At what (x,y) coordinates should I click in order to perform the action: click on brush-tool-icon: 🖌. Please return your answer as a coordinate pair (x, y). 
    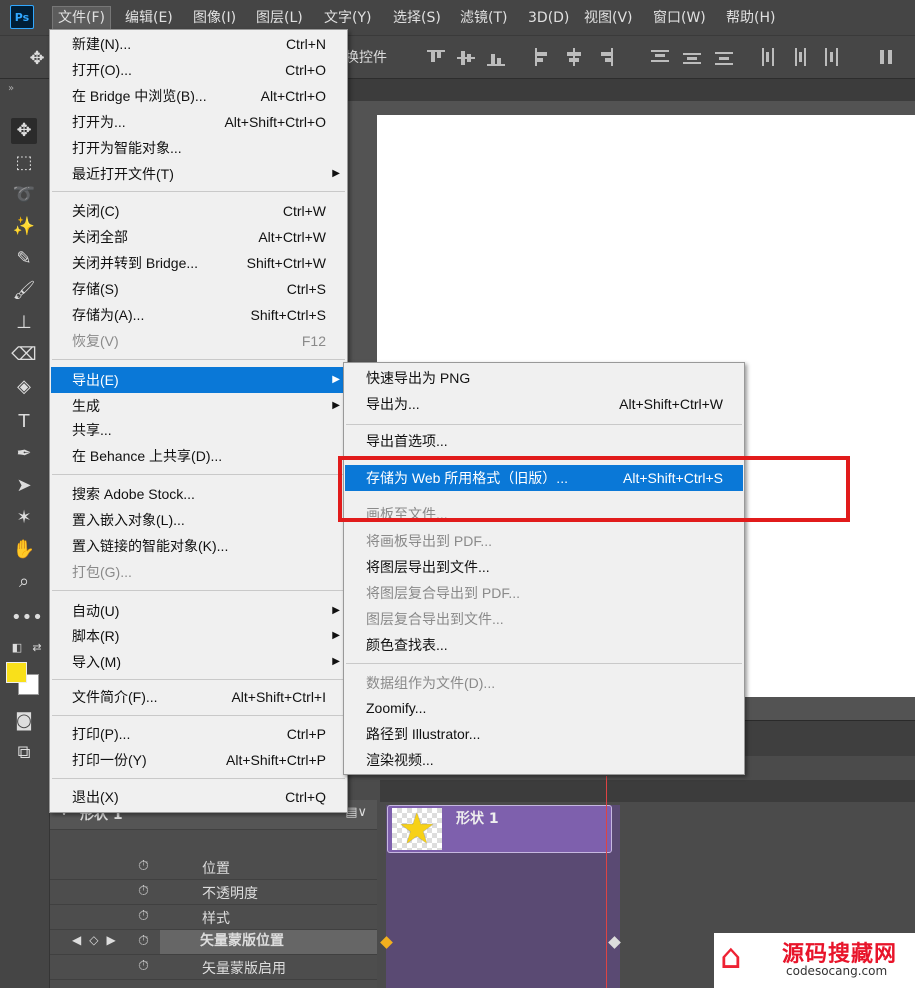
    Looking at the image, I should click on (24, 291).